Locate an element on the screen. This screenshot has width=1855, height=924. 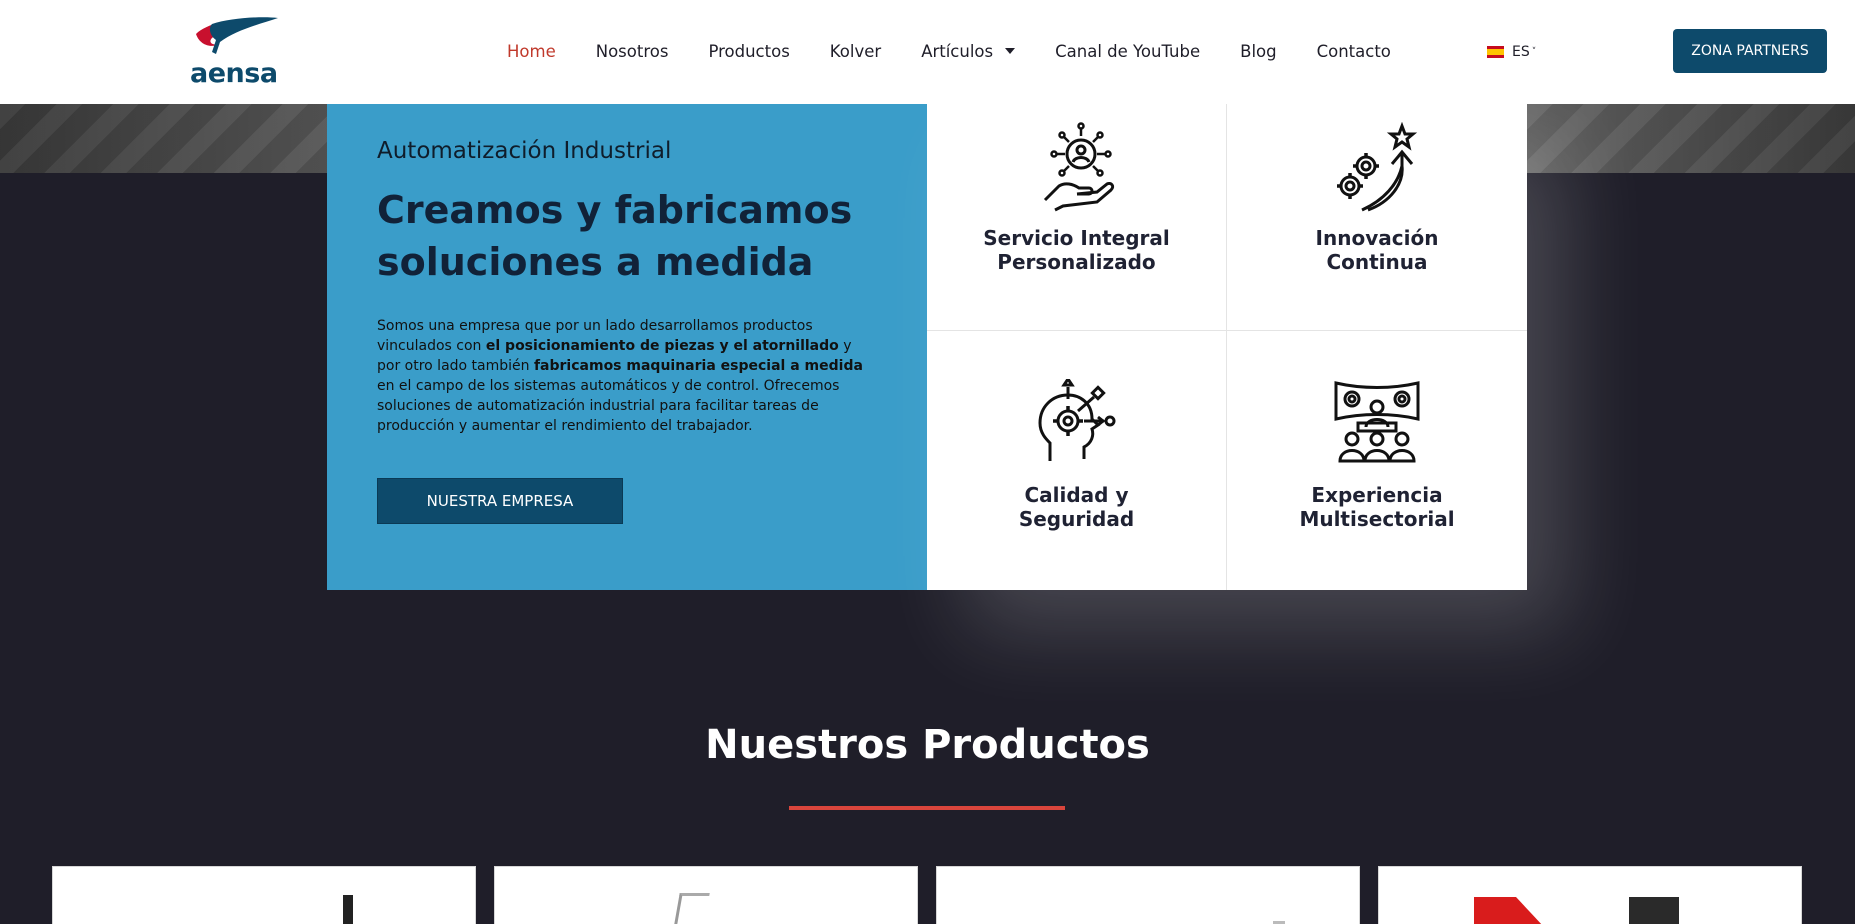
nav-contacto: Contacto is located at coordinates (1354, 51).